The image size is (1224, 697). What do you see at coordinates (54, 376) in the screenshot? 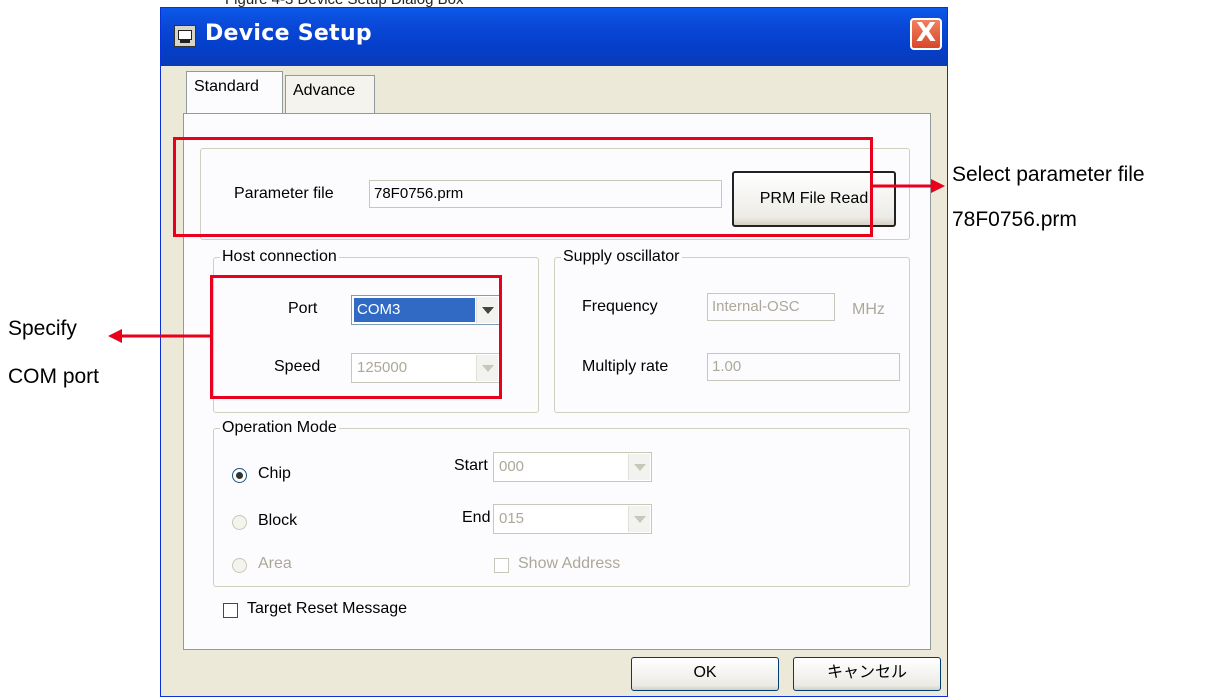
I see `port-callout-line2: COM port` at bounding box center [54, 376].